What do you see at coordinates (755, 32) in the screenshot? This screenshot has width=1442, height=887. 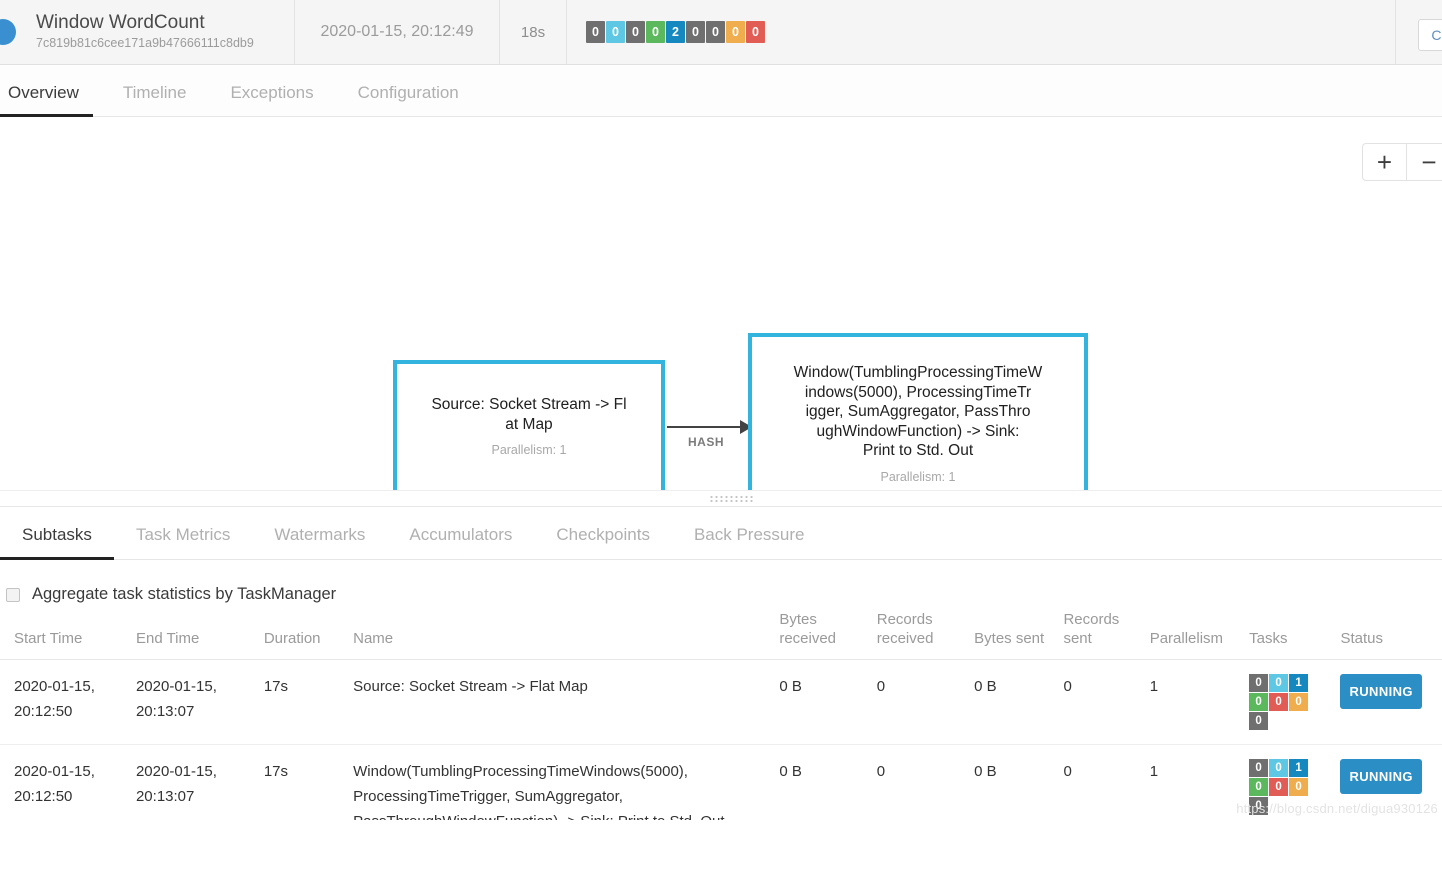 I see `task-state-badge-reconciling: 0` at bounding box center [755, 32].